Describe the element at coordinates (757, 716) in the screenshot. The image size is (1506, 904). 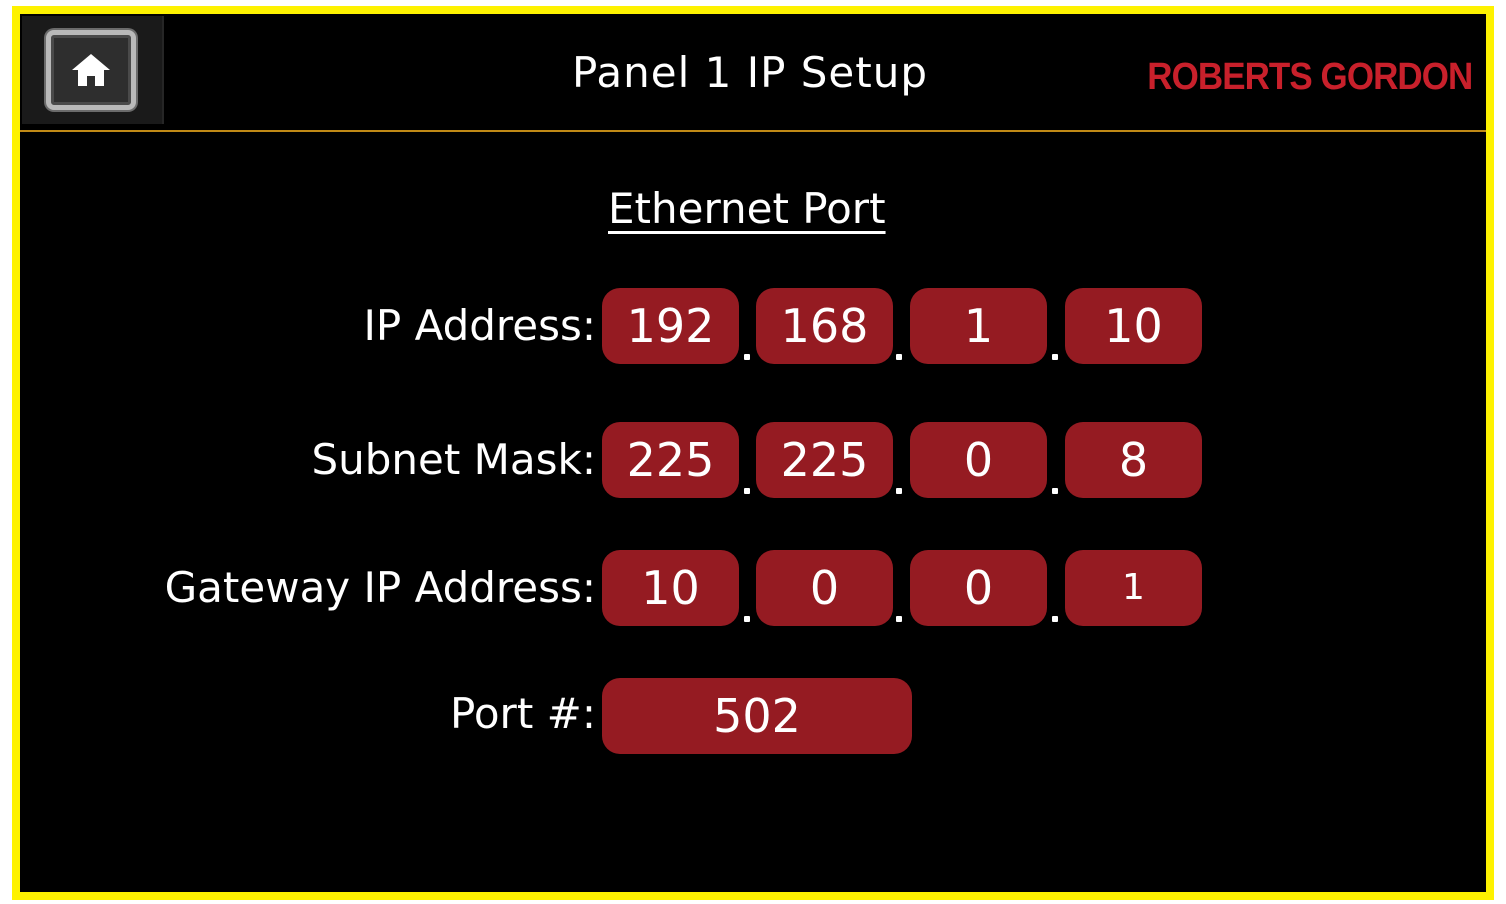
I see `port-number-field: 502` at that location.